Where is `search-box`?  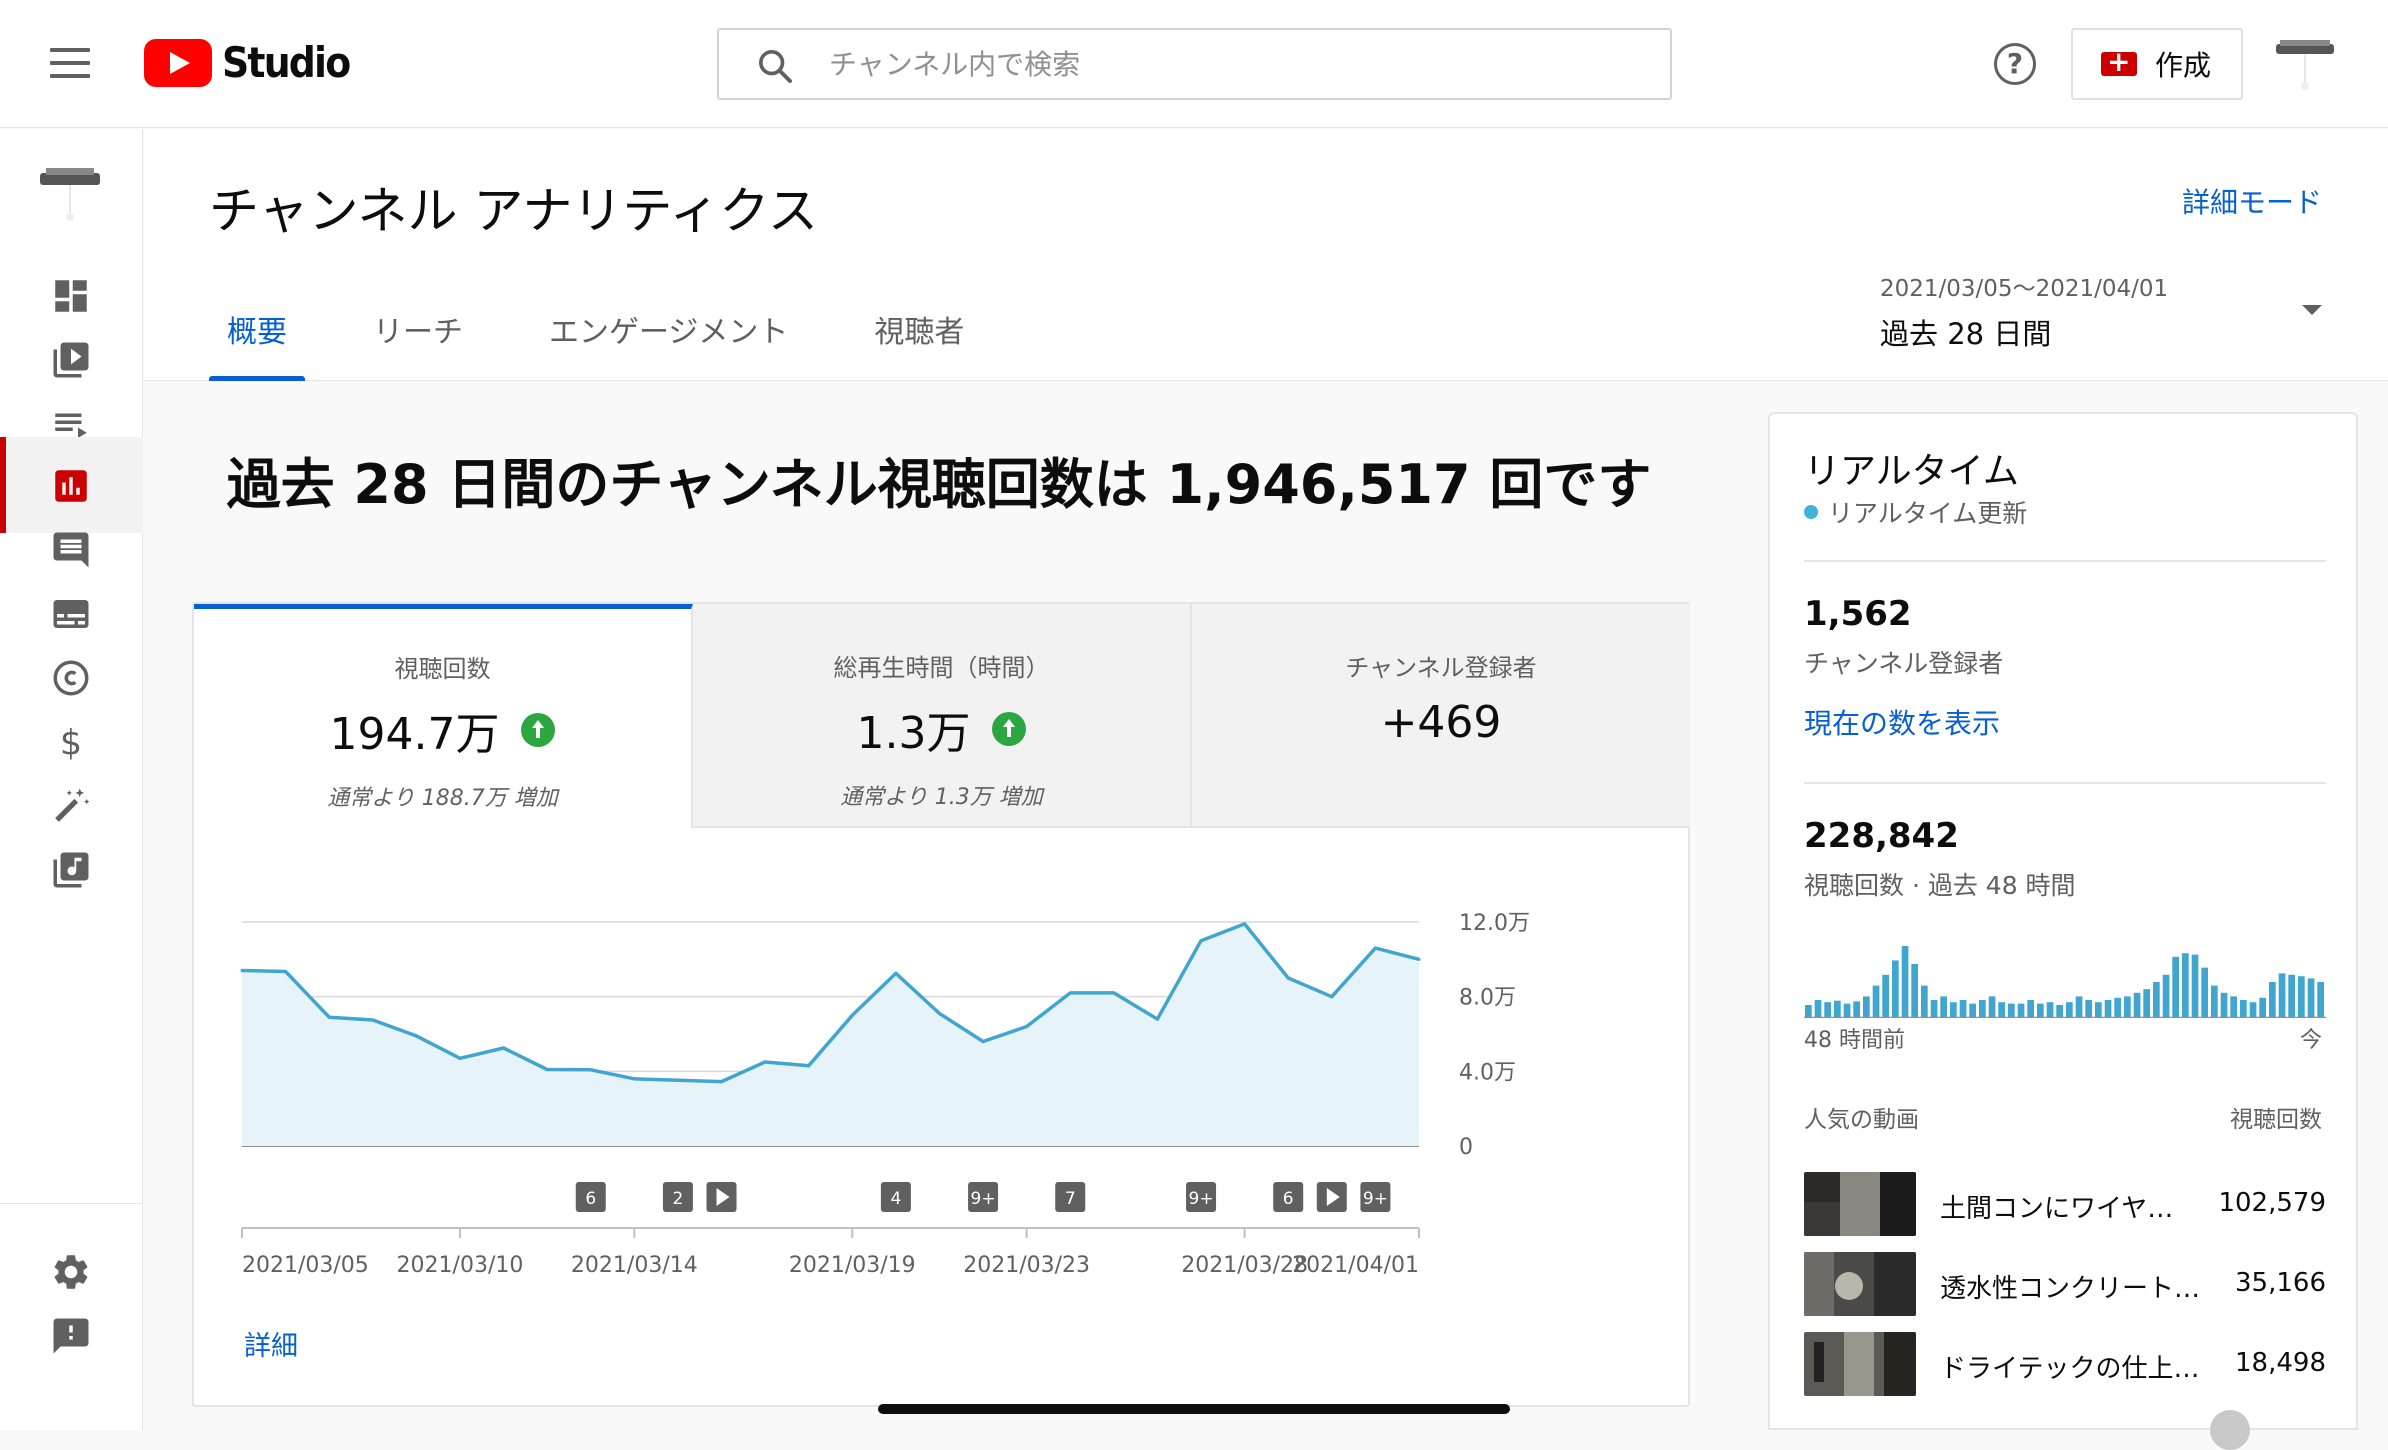
search-box is located at coordinates (1194, 64).